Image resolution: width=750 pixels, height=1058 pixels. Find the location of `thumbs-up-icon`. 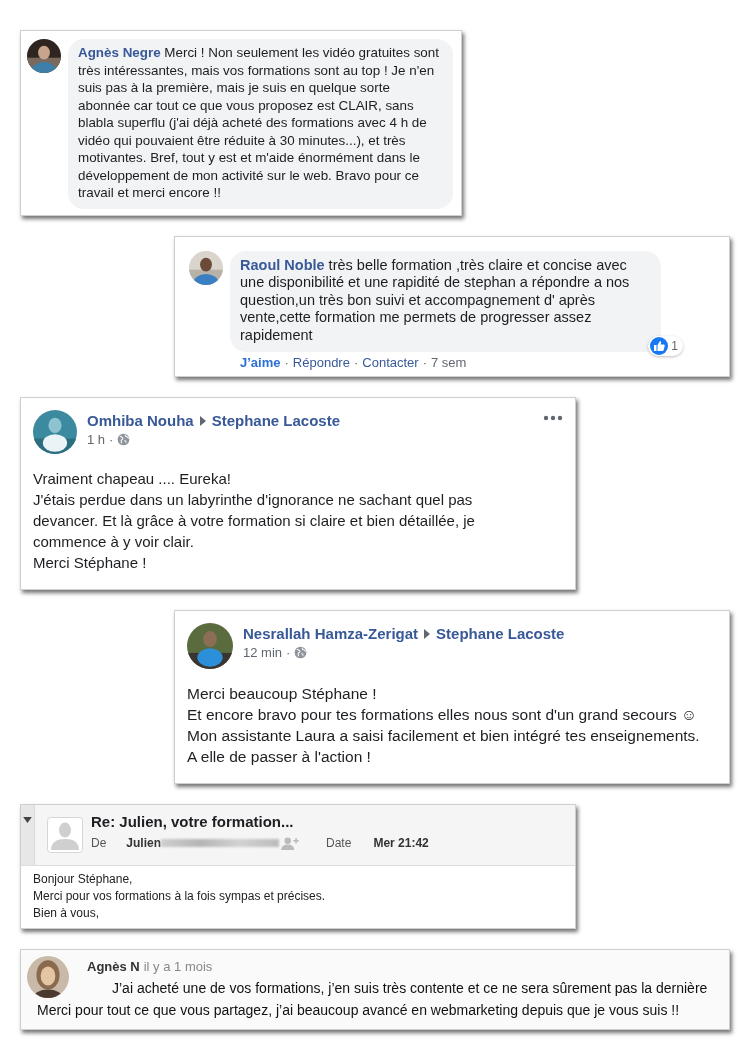

thumbs-up-icon is located at coordinates (659, 346).